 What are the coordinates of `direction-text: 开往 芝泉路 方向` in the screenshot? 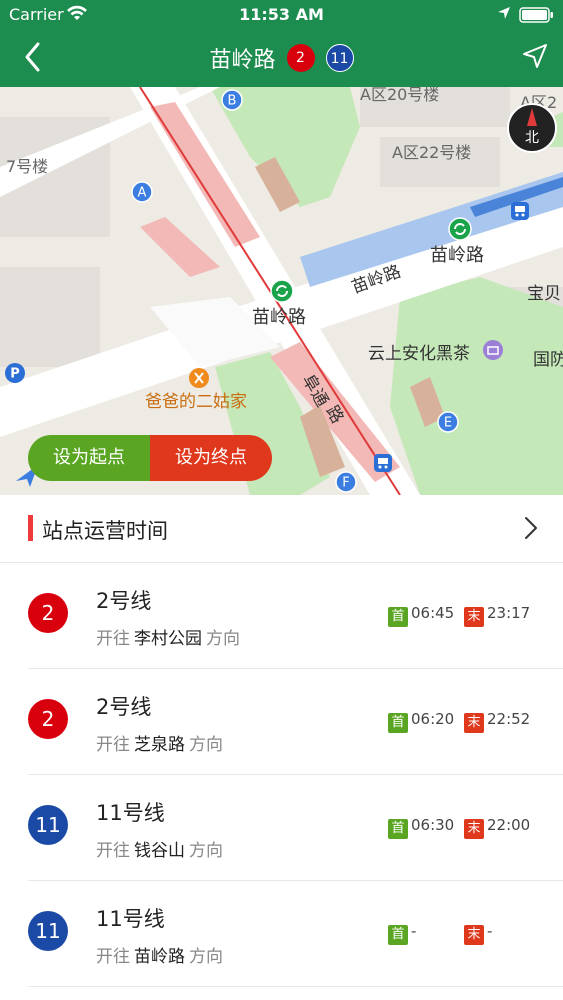 It's located at (159, 742).